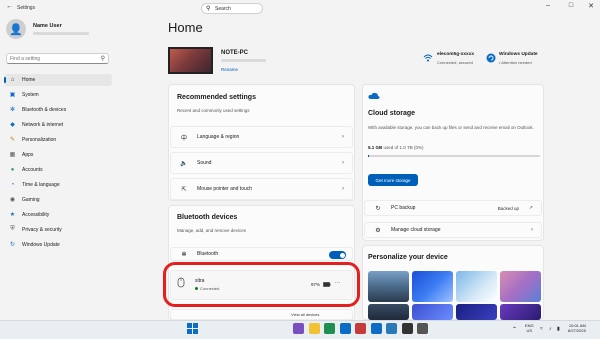 This screenshot has width=600, height=339. I want to click on network-name: elecom5g-xxxxx, so click(455, 54).